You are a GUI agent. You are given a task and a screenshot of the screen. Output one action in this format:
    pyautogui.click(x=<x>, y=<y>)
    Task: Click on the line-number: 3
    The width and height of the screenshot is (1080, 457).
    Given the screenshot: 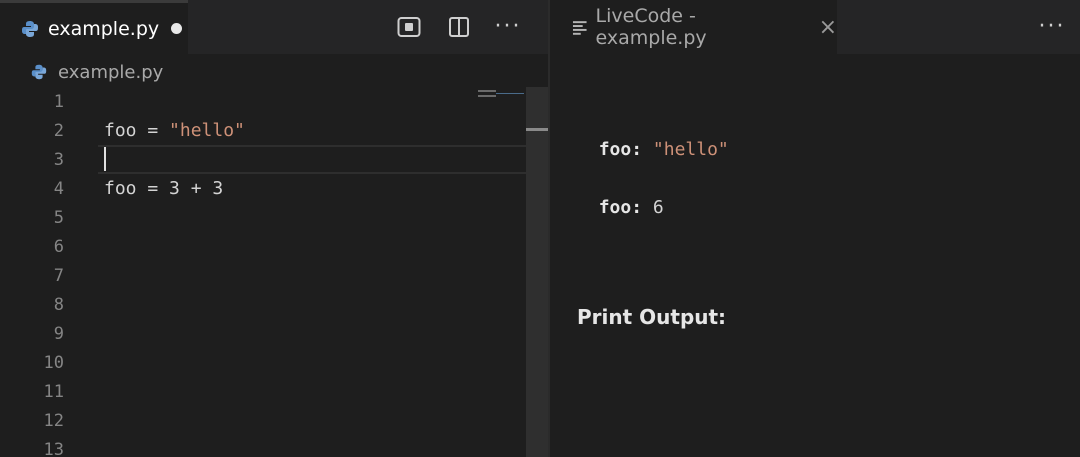 What is the action you would take?
    pyautogui.click(x=58, y=159)
    